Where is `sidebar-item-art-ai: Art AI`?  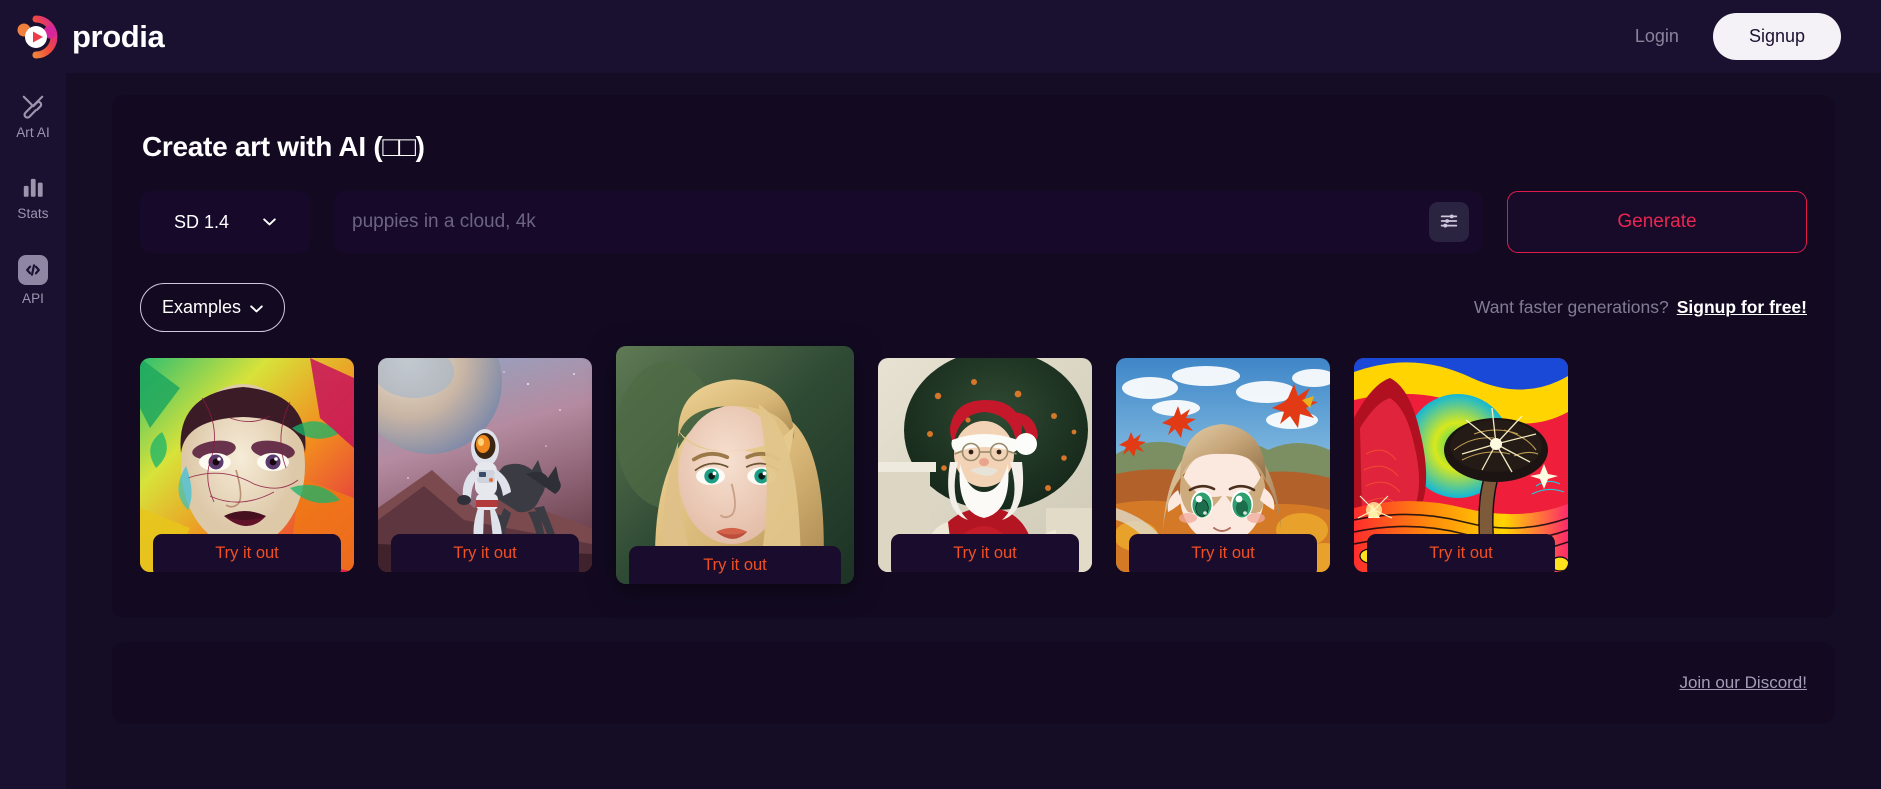
sidebar-item-art-ai: Art AI is located at coordinates (33, 116).